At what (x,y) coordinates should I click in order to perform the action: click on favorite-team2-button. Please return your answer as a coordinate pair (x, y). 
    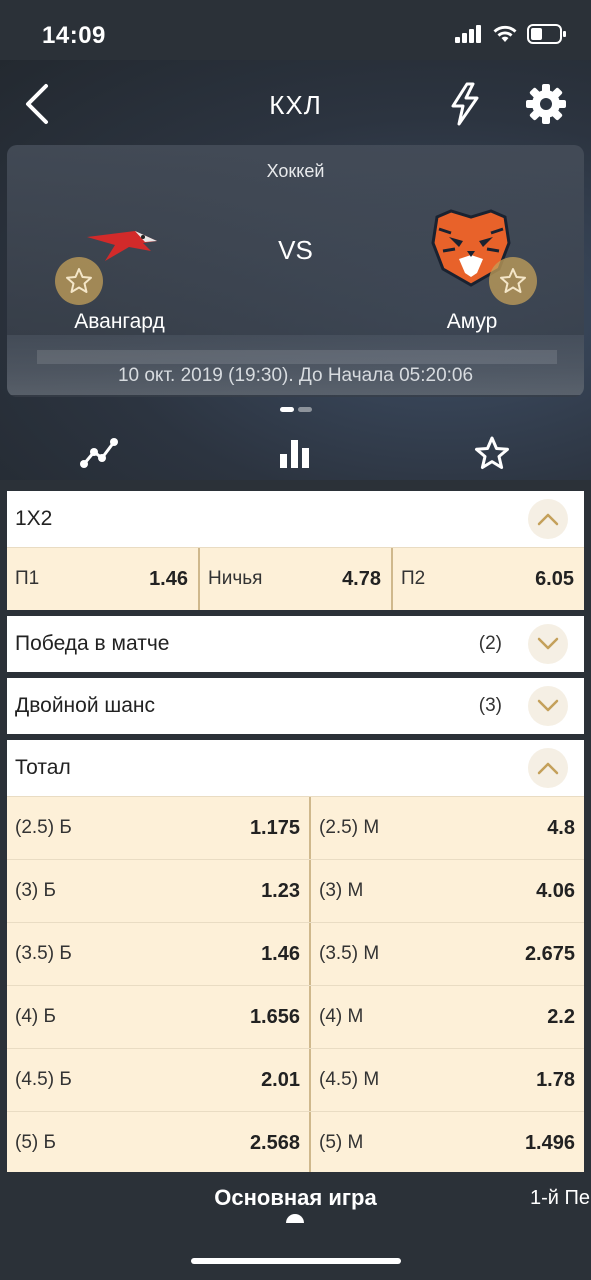
    Looking at the image, I should click on (513, 281).